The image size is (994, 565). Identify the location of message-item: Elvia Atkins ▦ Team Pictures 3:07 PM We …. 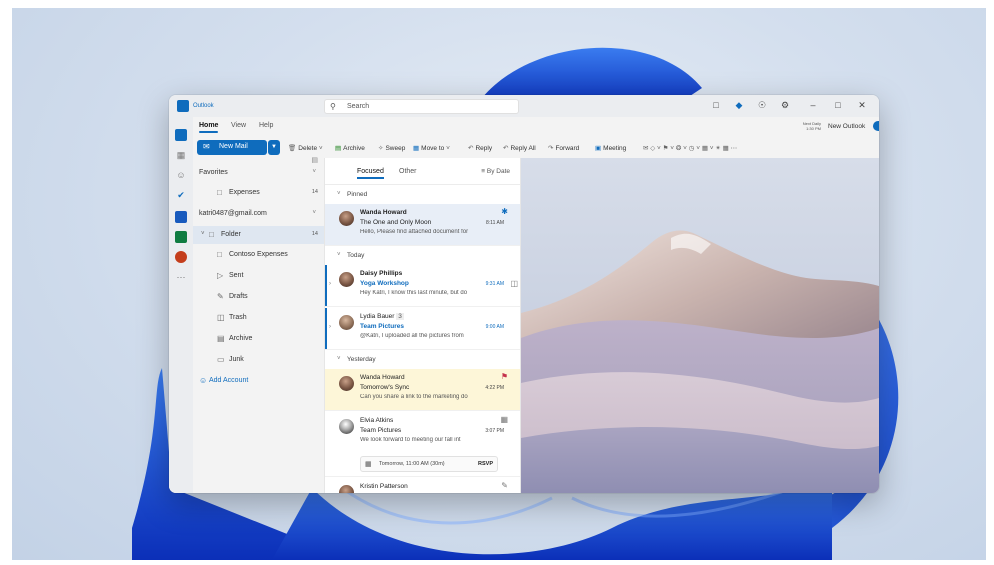
(422, 444).